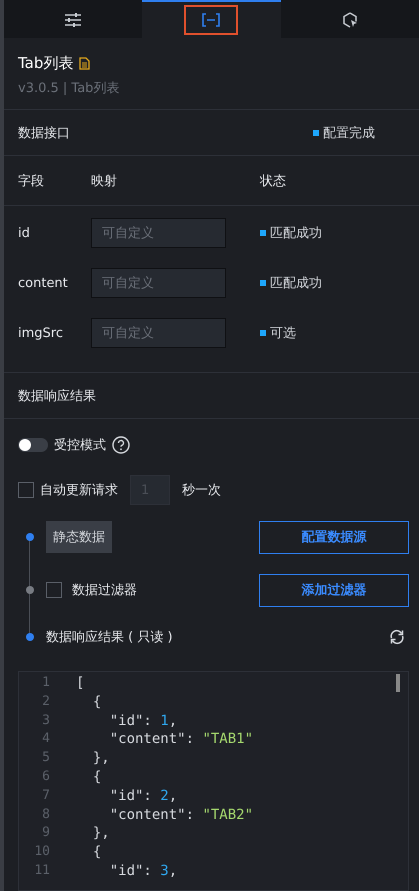 The height and width of the screenshot is (891, 419). I want to click on line-number: 4, so click(46, 739).